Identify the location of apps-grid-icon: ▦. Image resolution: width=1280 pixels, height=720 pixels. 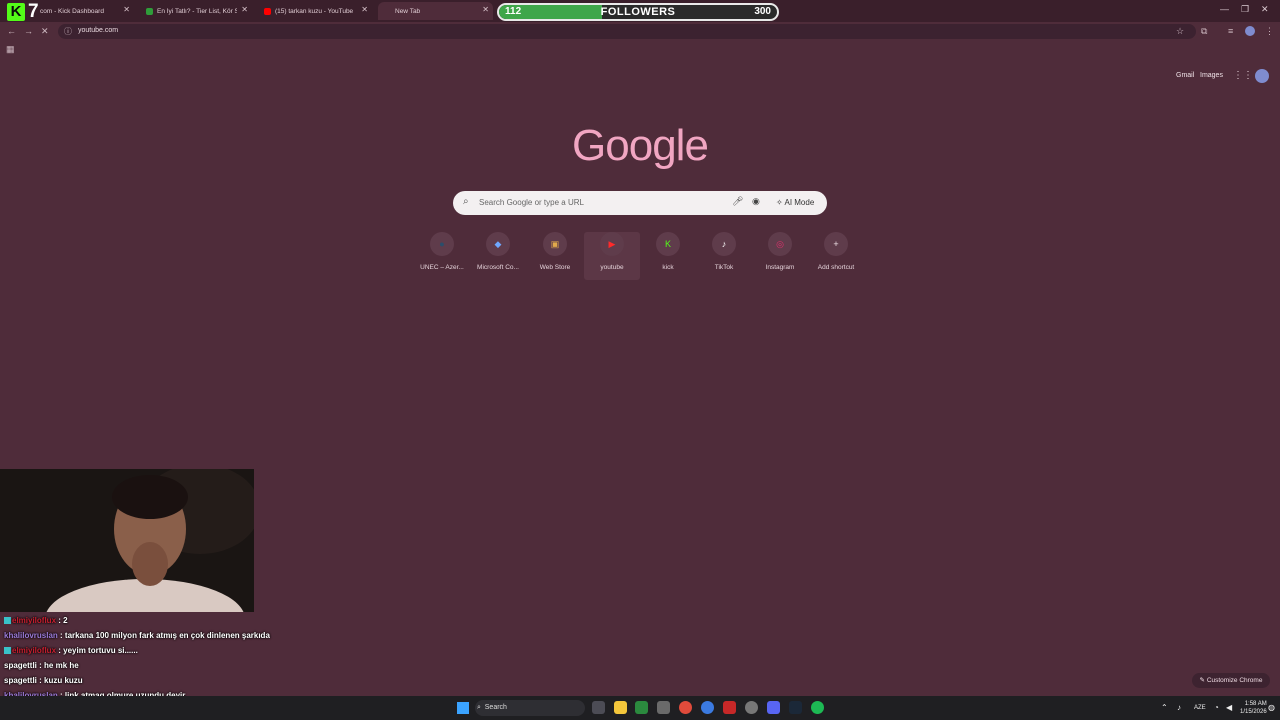
(10, 49).